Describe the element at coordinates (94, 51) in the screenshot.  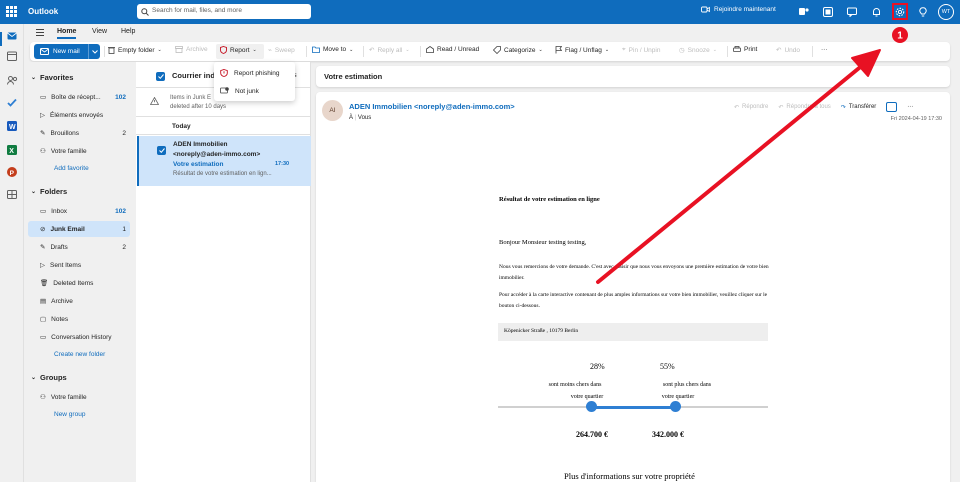
I see `new-mail-dropdown` at that location.